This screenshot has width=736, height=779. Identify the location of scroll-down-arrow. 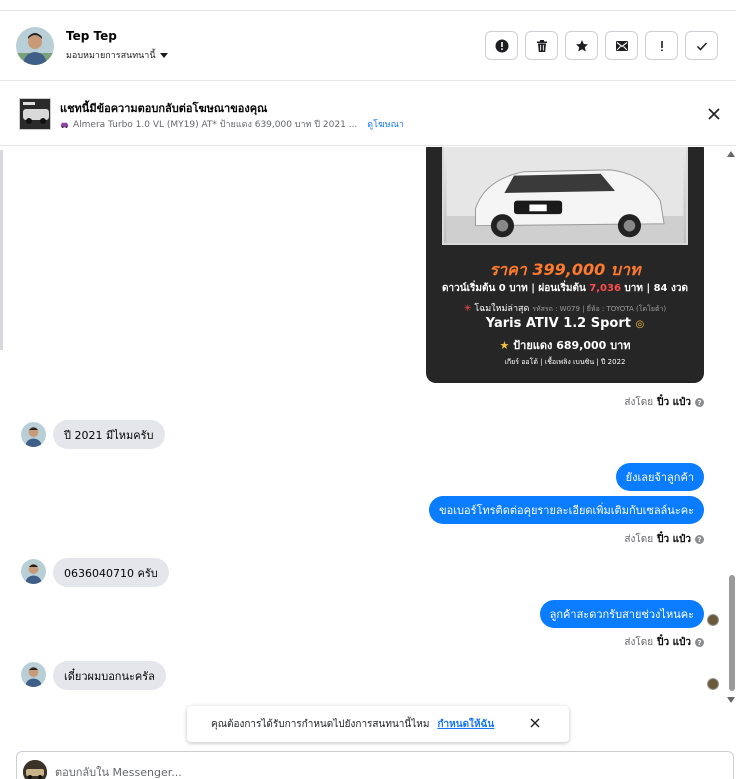
(731, 700).